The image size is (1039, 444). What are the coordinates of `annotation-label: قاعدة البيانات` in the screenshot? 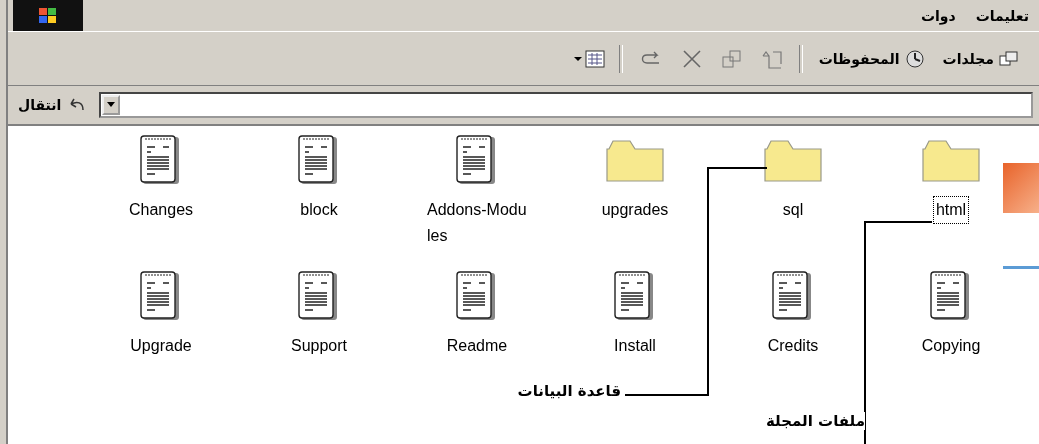 It's located at (569, 391).